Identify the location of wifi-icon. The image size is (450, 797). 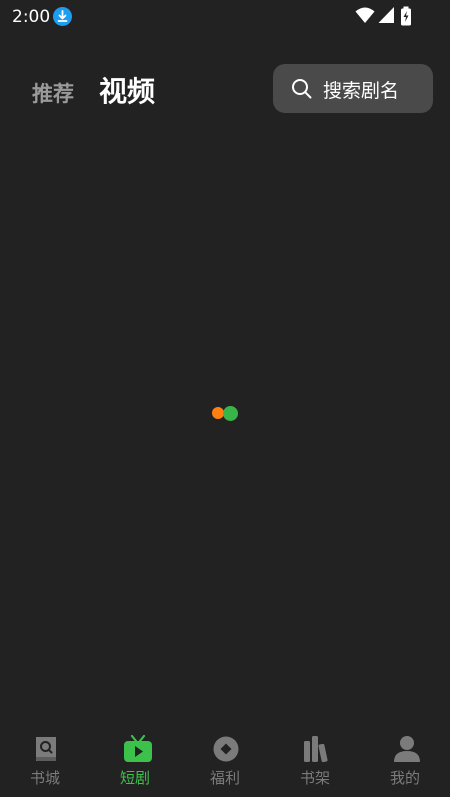
(365, 17).